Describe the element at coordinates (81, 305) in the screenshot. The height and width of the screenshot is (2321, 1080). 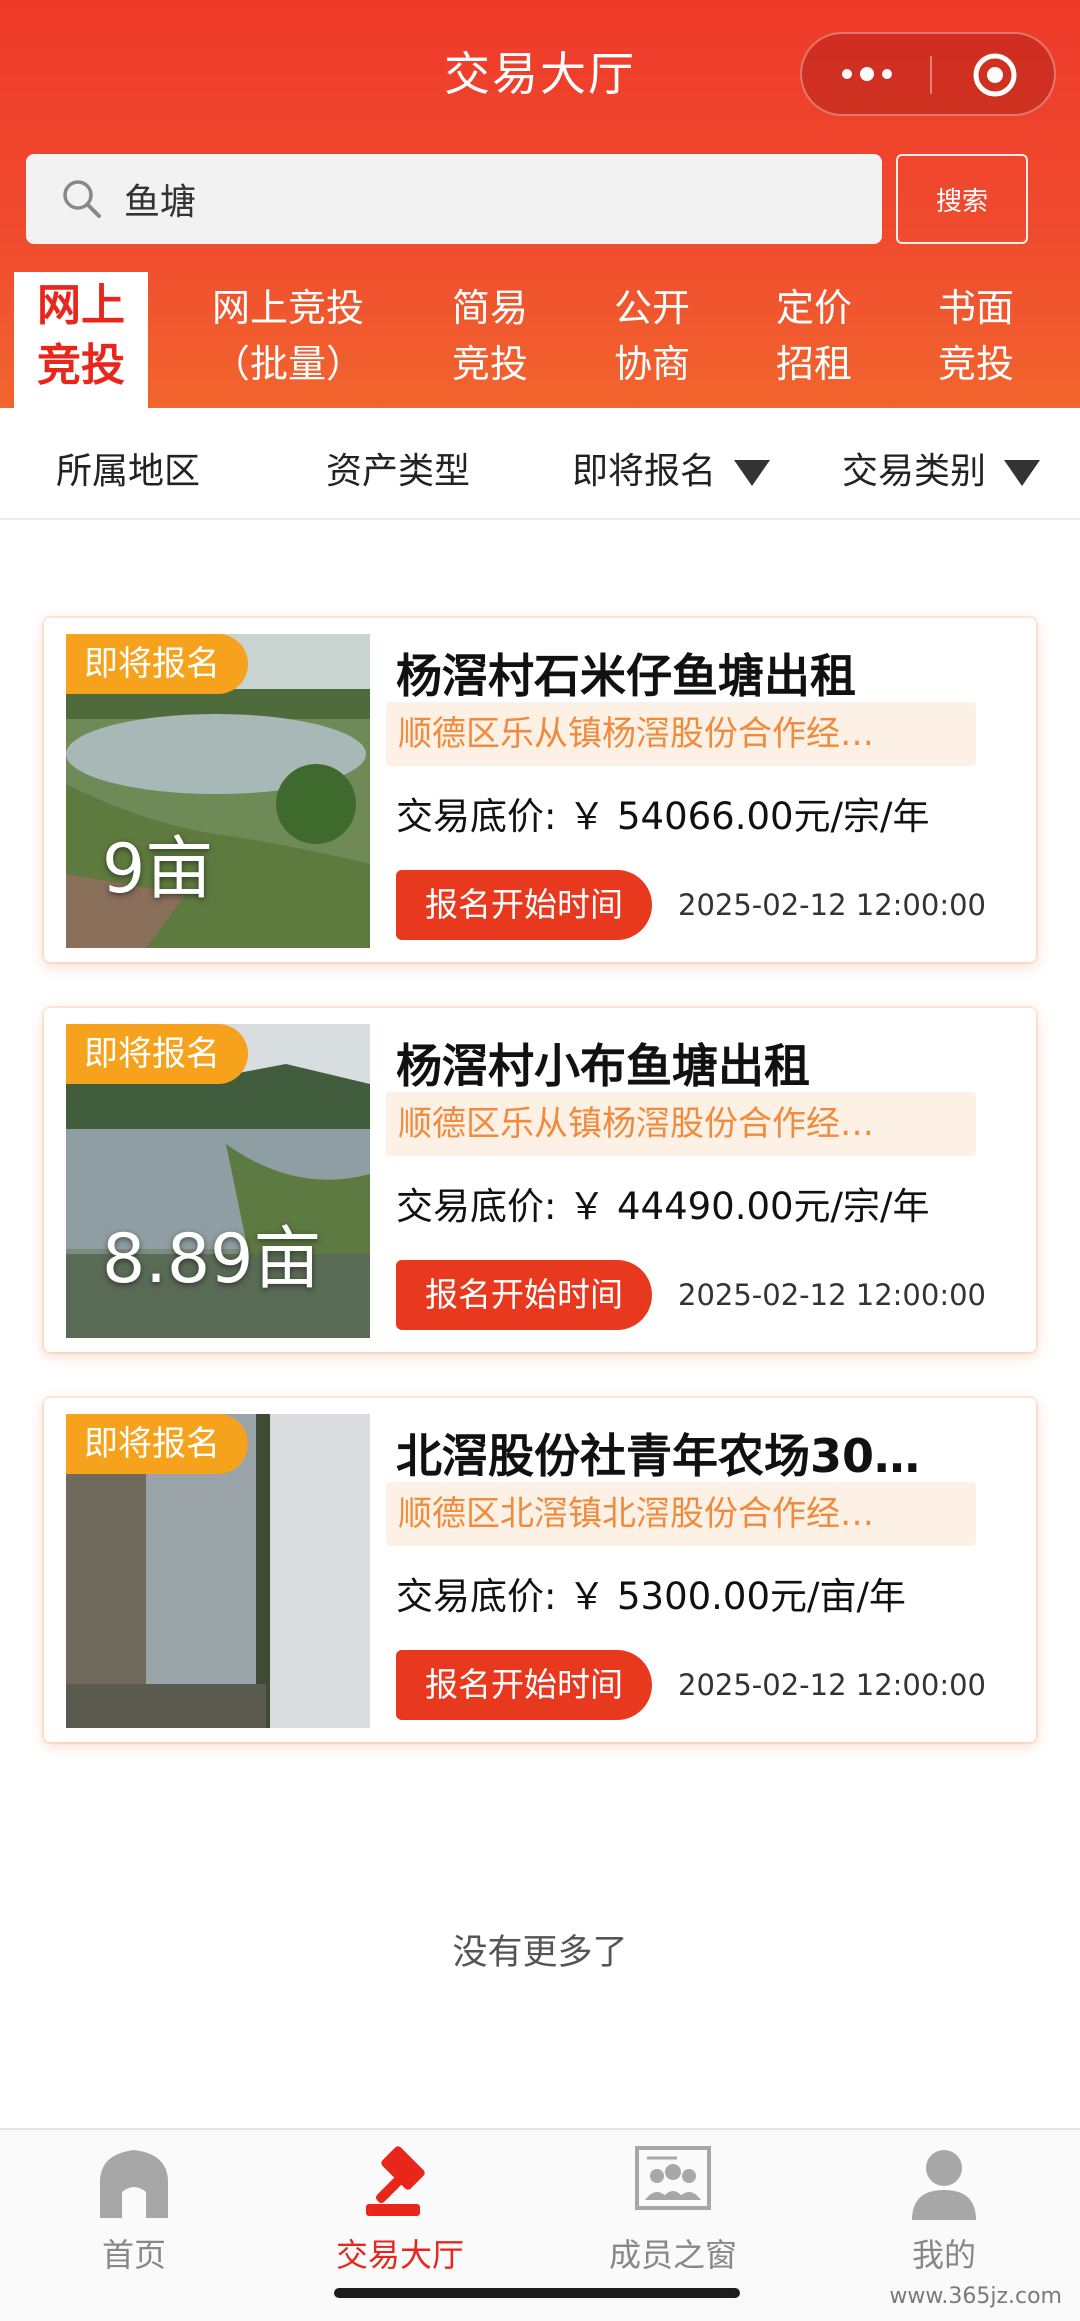
I see `tab-label-line1: 网上` at that location.